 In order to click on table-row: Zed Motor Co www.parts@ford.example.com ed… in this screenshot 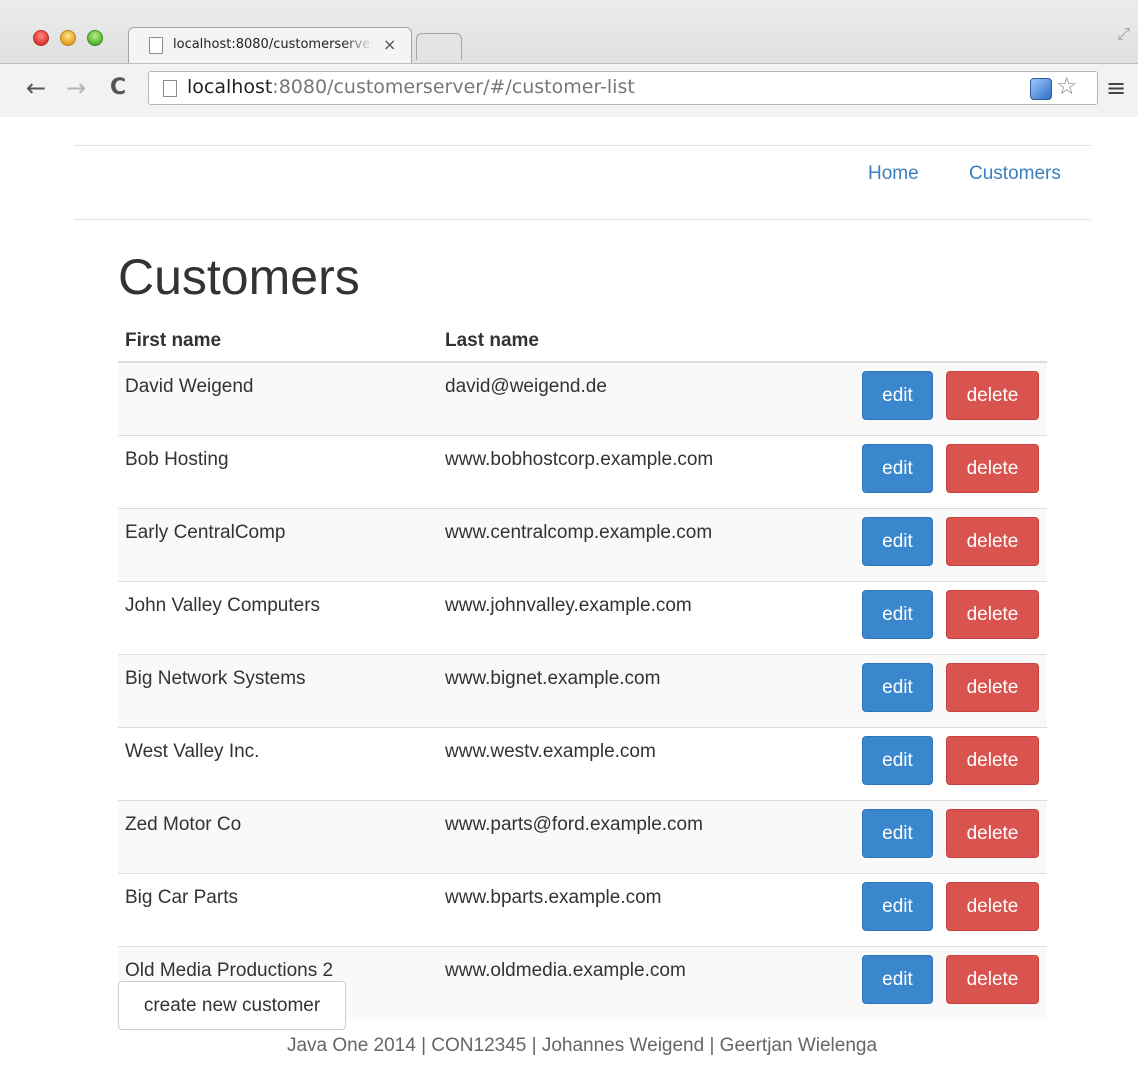, I will do `click(582, 837)`.